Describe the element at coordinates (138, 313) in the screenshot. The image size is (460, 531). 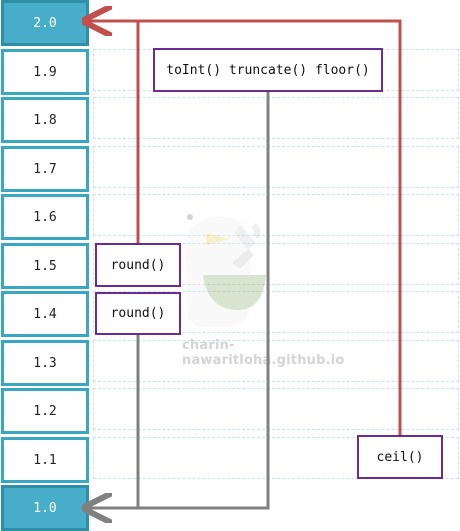
I see `round-down-function-box: round()` at that location.